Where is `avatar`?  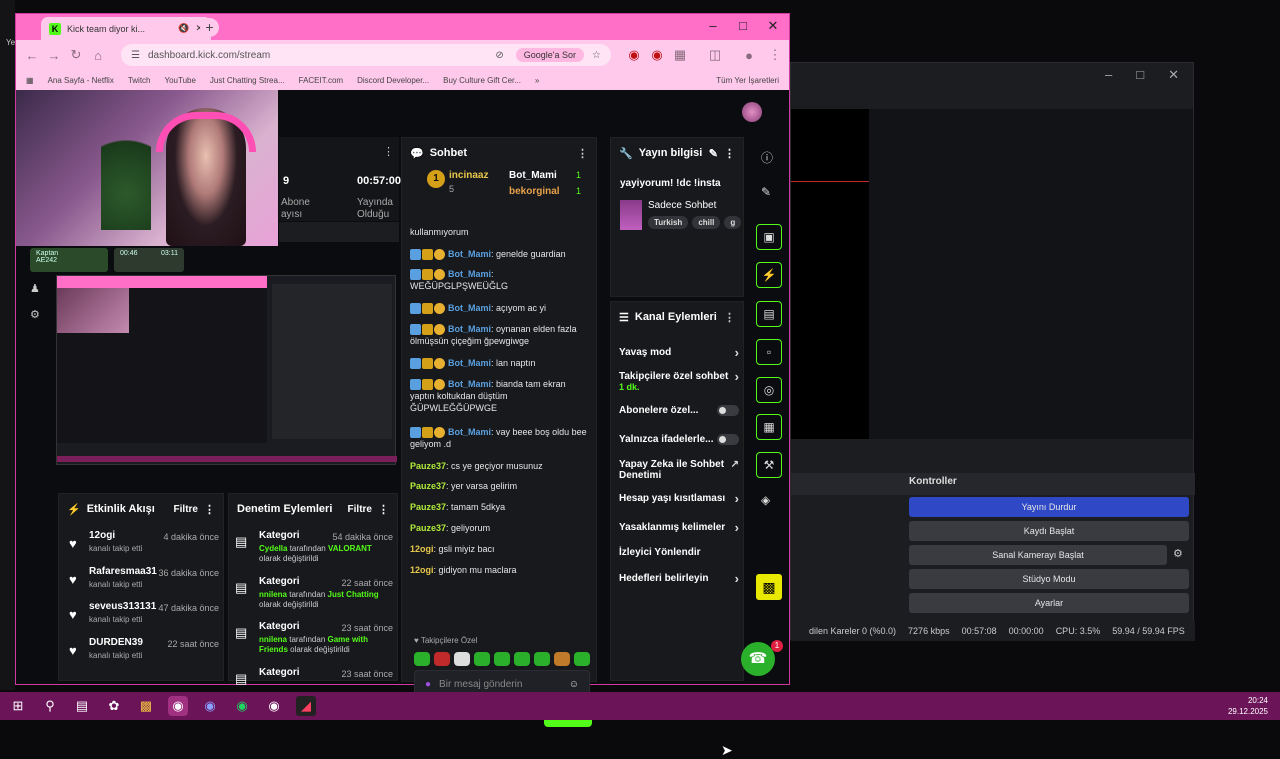
avatar is located at coordinates (752, 112).